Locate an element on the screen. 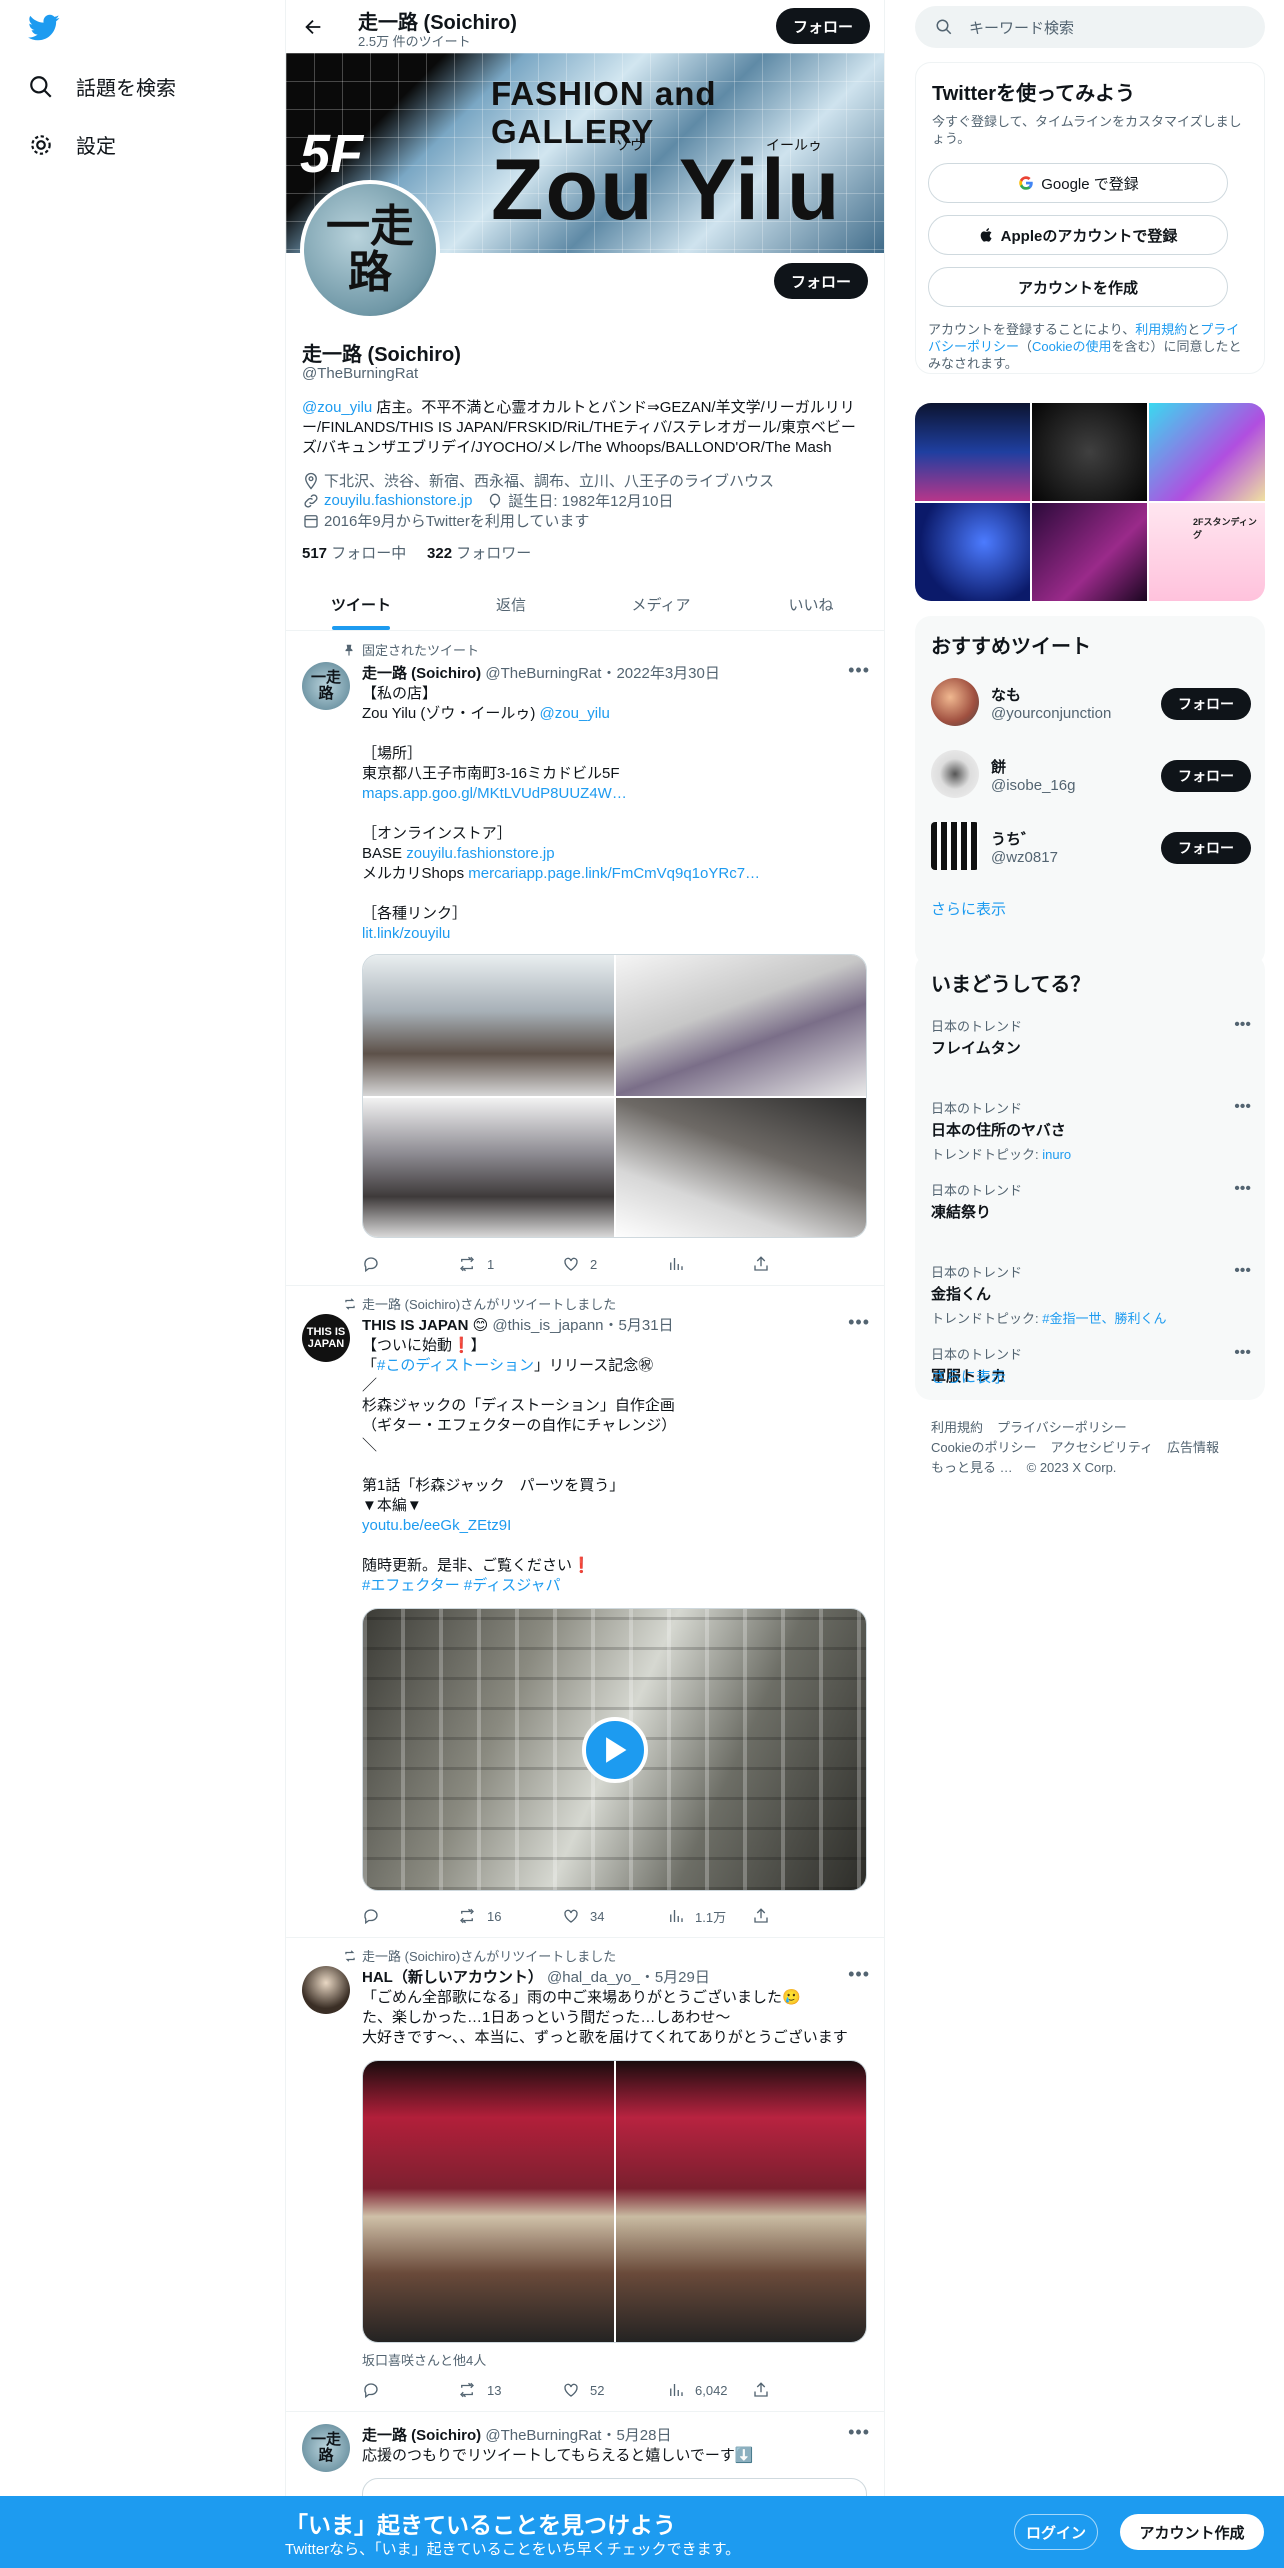  followers-link: 322 フォロワー is located at coordinates (479, 553).